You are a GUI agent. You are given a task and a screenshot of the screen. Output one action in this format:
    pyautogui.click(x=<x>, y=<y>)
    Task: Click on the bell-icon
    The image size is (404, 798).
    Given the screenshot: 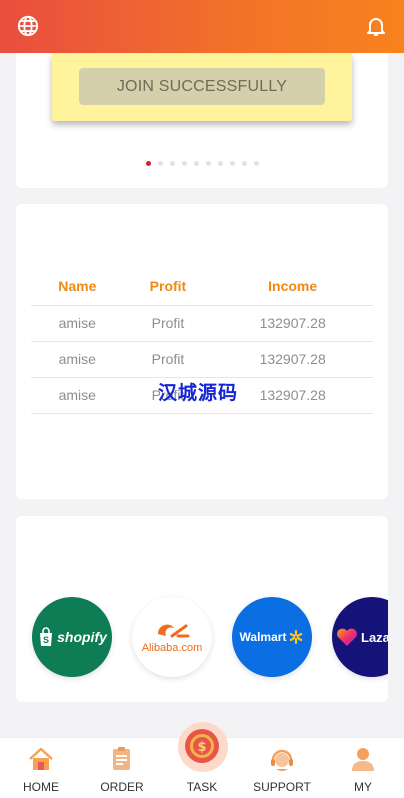 What is the action you would take?
    pyautogui.click(x=376, y=26)
    